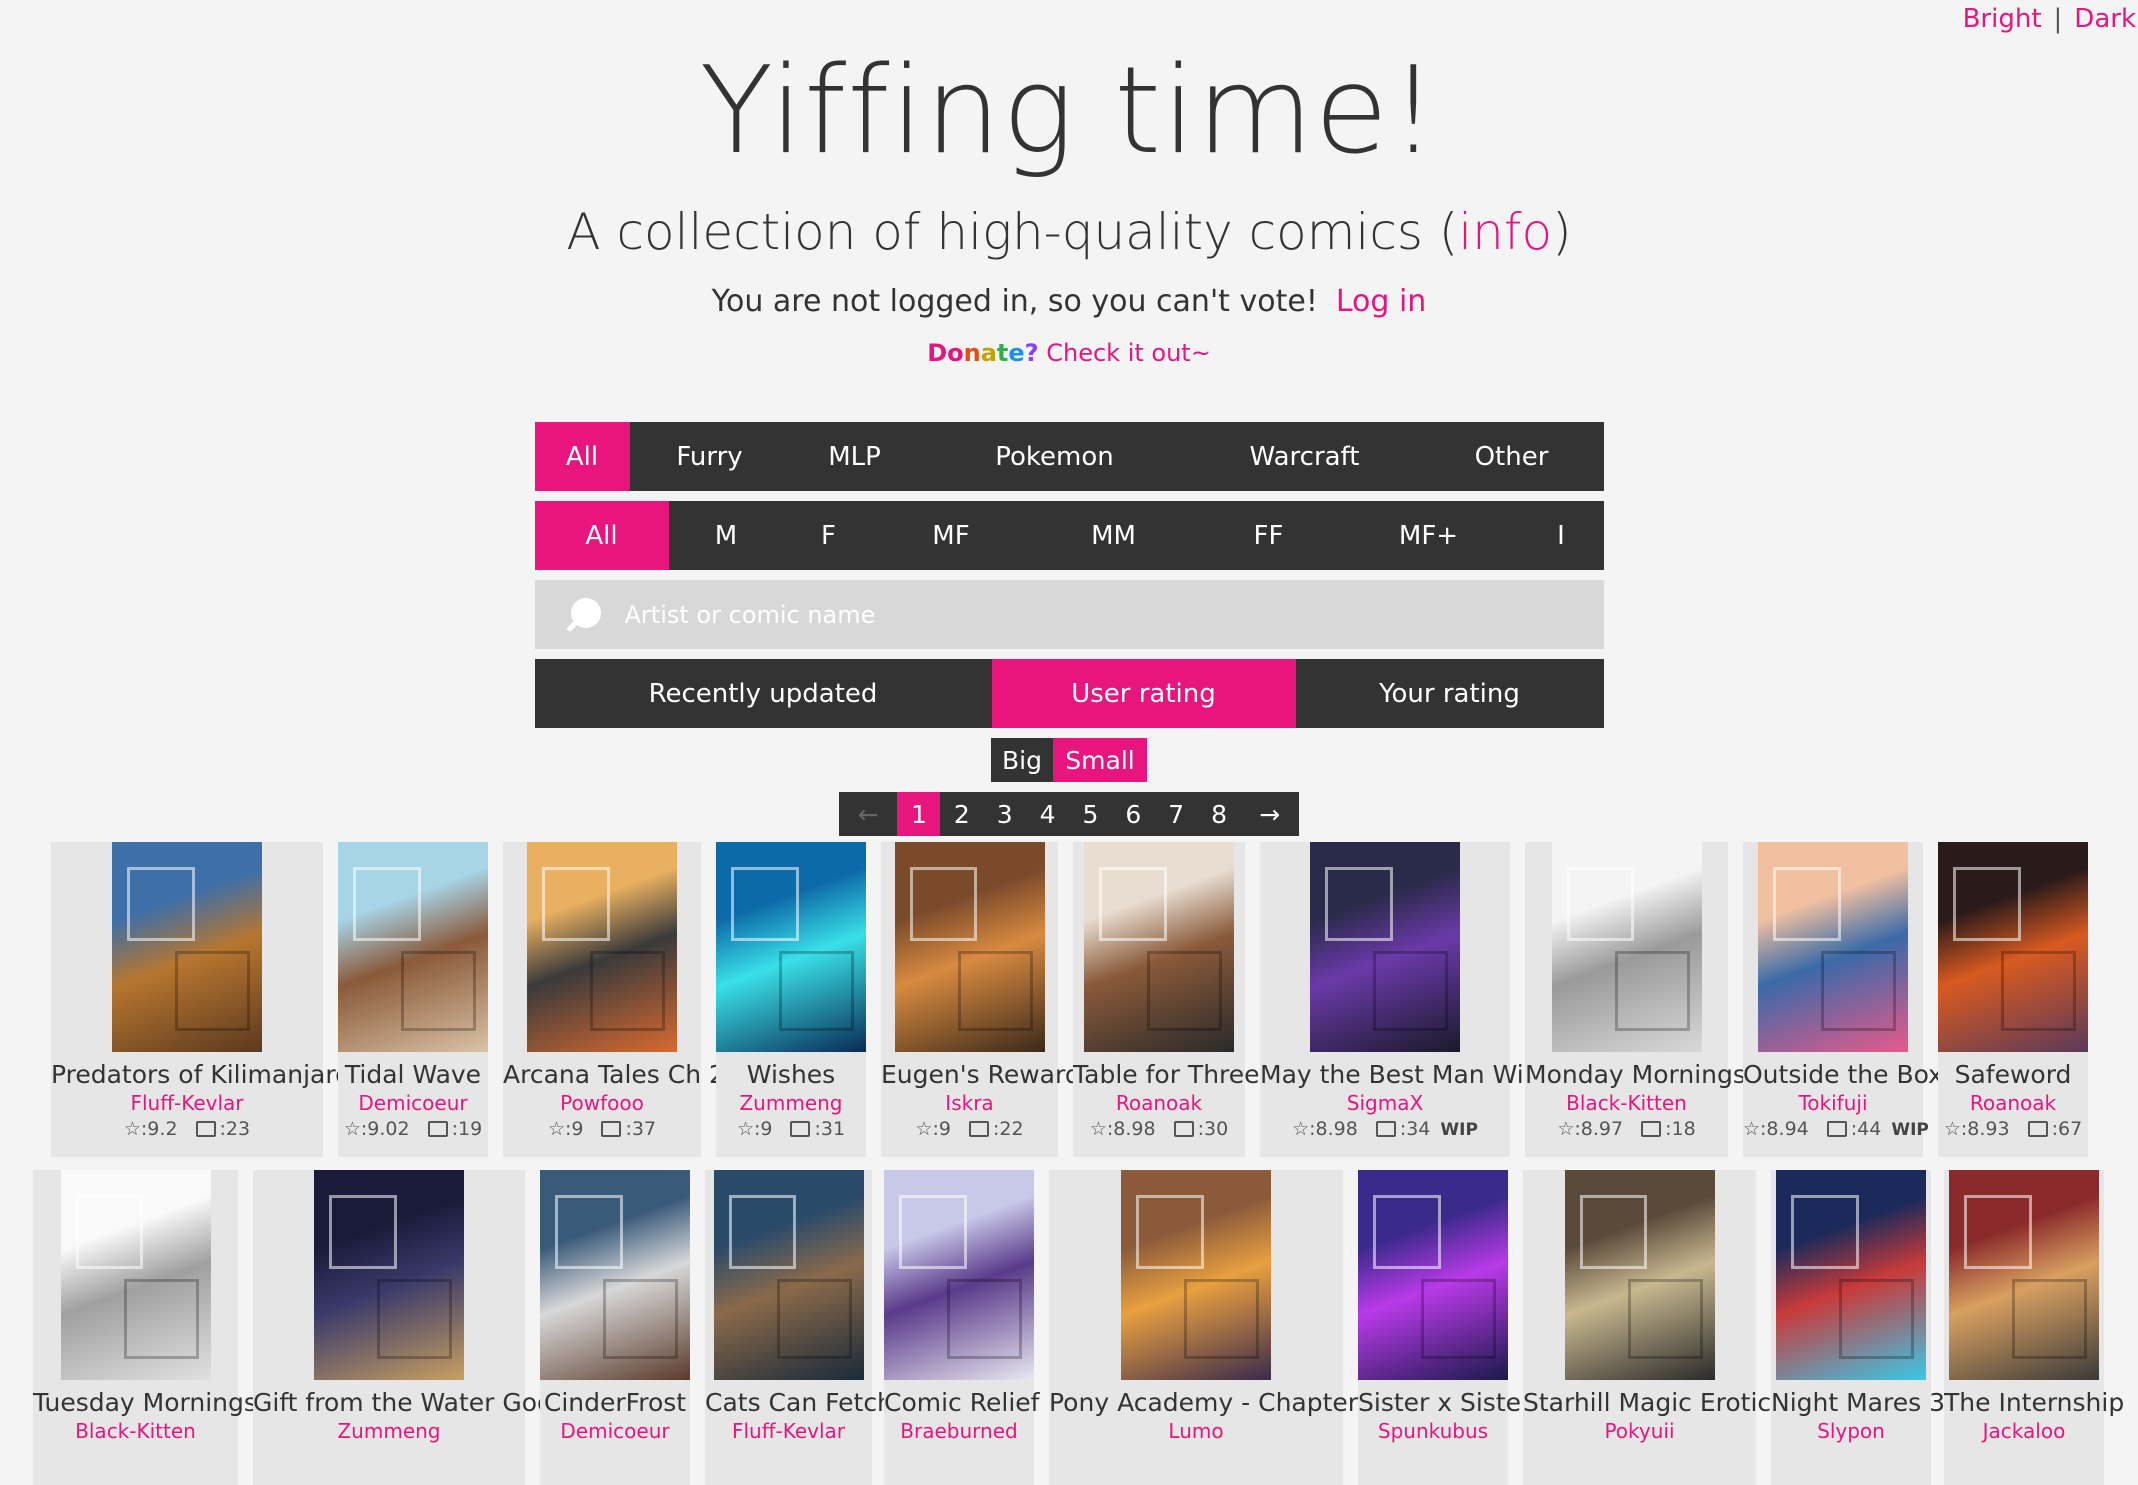 The height and width of the screenshot is (1485, 2138). Describe the element at coordinates (951, 535) in the screenshot. I see `gender-tab-mf: MF` at that location.